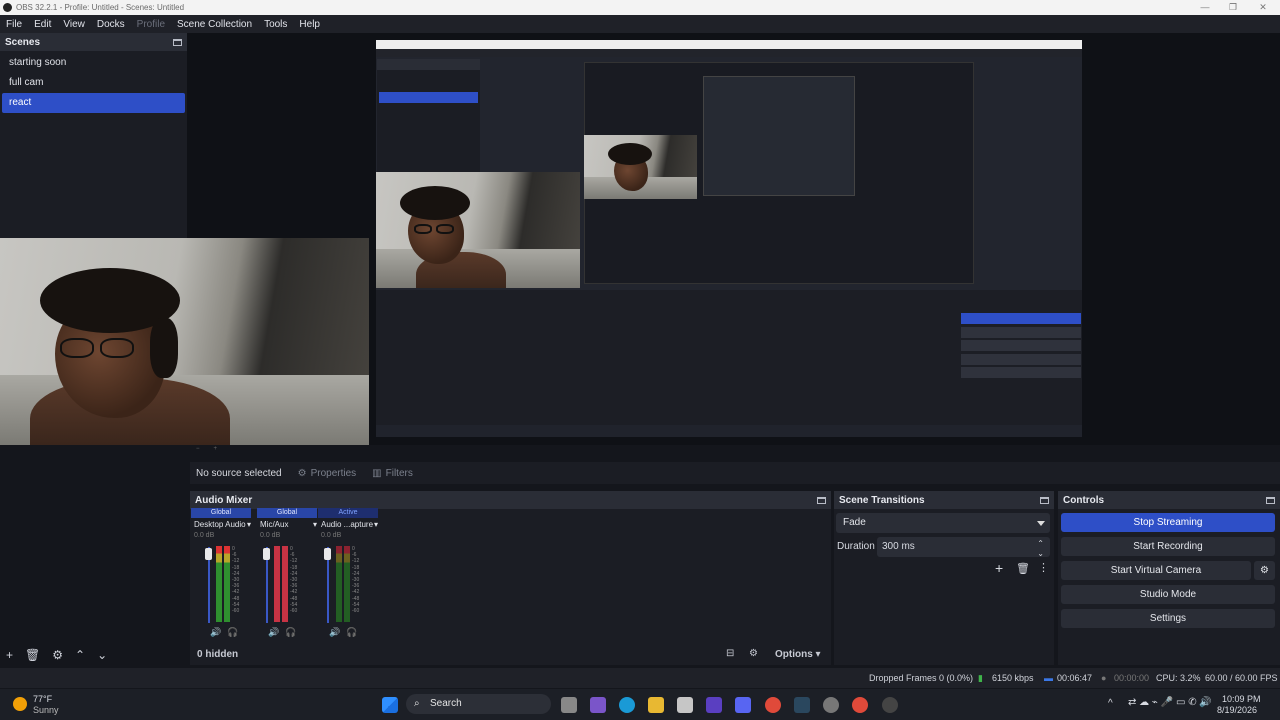 This screenshot has width=1280, height=720. Describe the element at coordinates (743, 705) in the screenshot. I see `discord-icon` at that location.